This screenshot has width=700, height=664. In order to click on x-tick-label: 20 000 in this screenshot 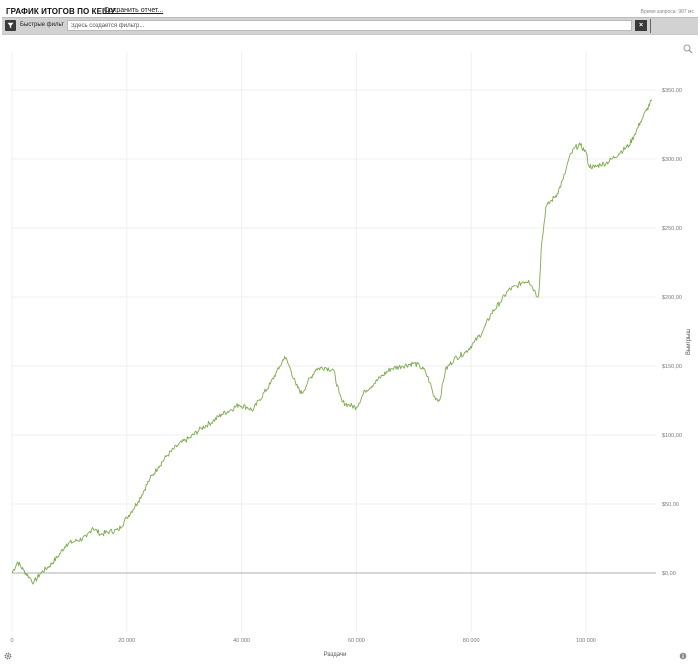, I will do `click(126, 641)`.